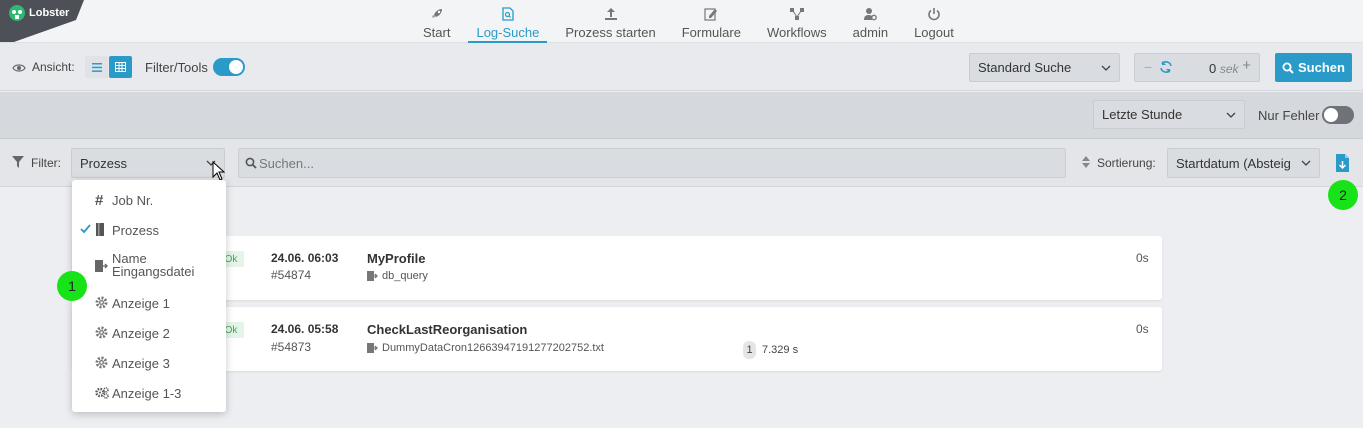 Image resolution: width=1363 pixels, height=428 pixels. What do you see at coordinates (42, 21) in the screenshot?
I see `logo: Lobster` at bounding box center [42, 21].